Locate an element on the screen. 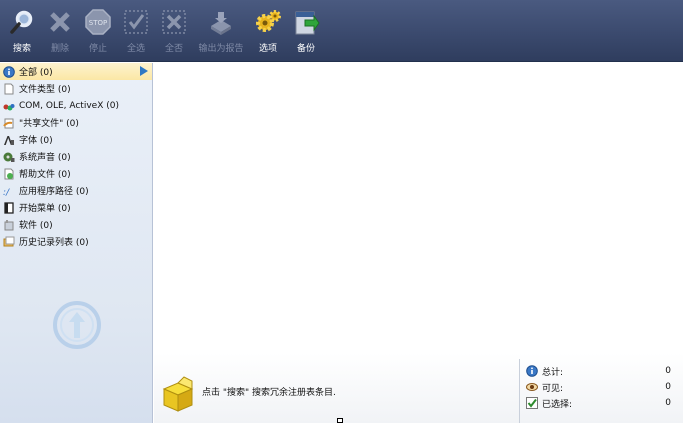 Image resolution: width=683 pixels, height=423 pixels. select-all-button: 全选 is located at coordinates (136, 31).